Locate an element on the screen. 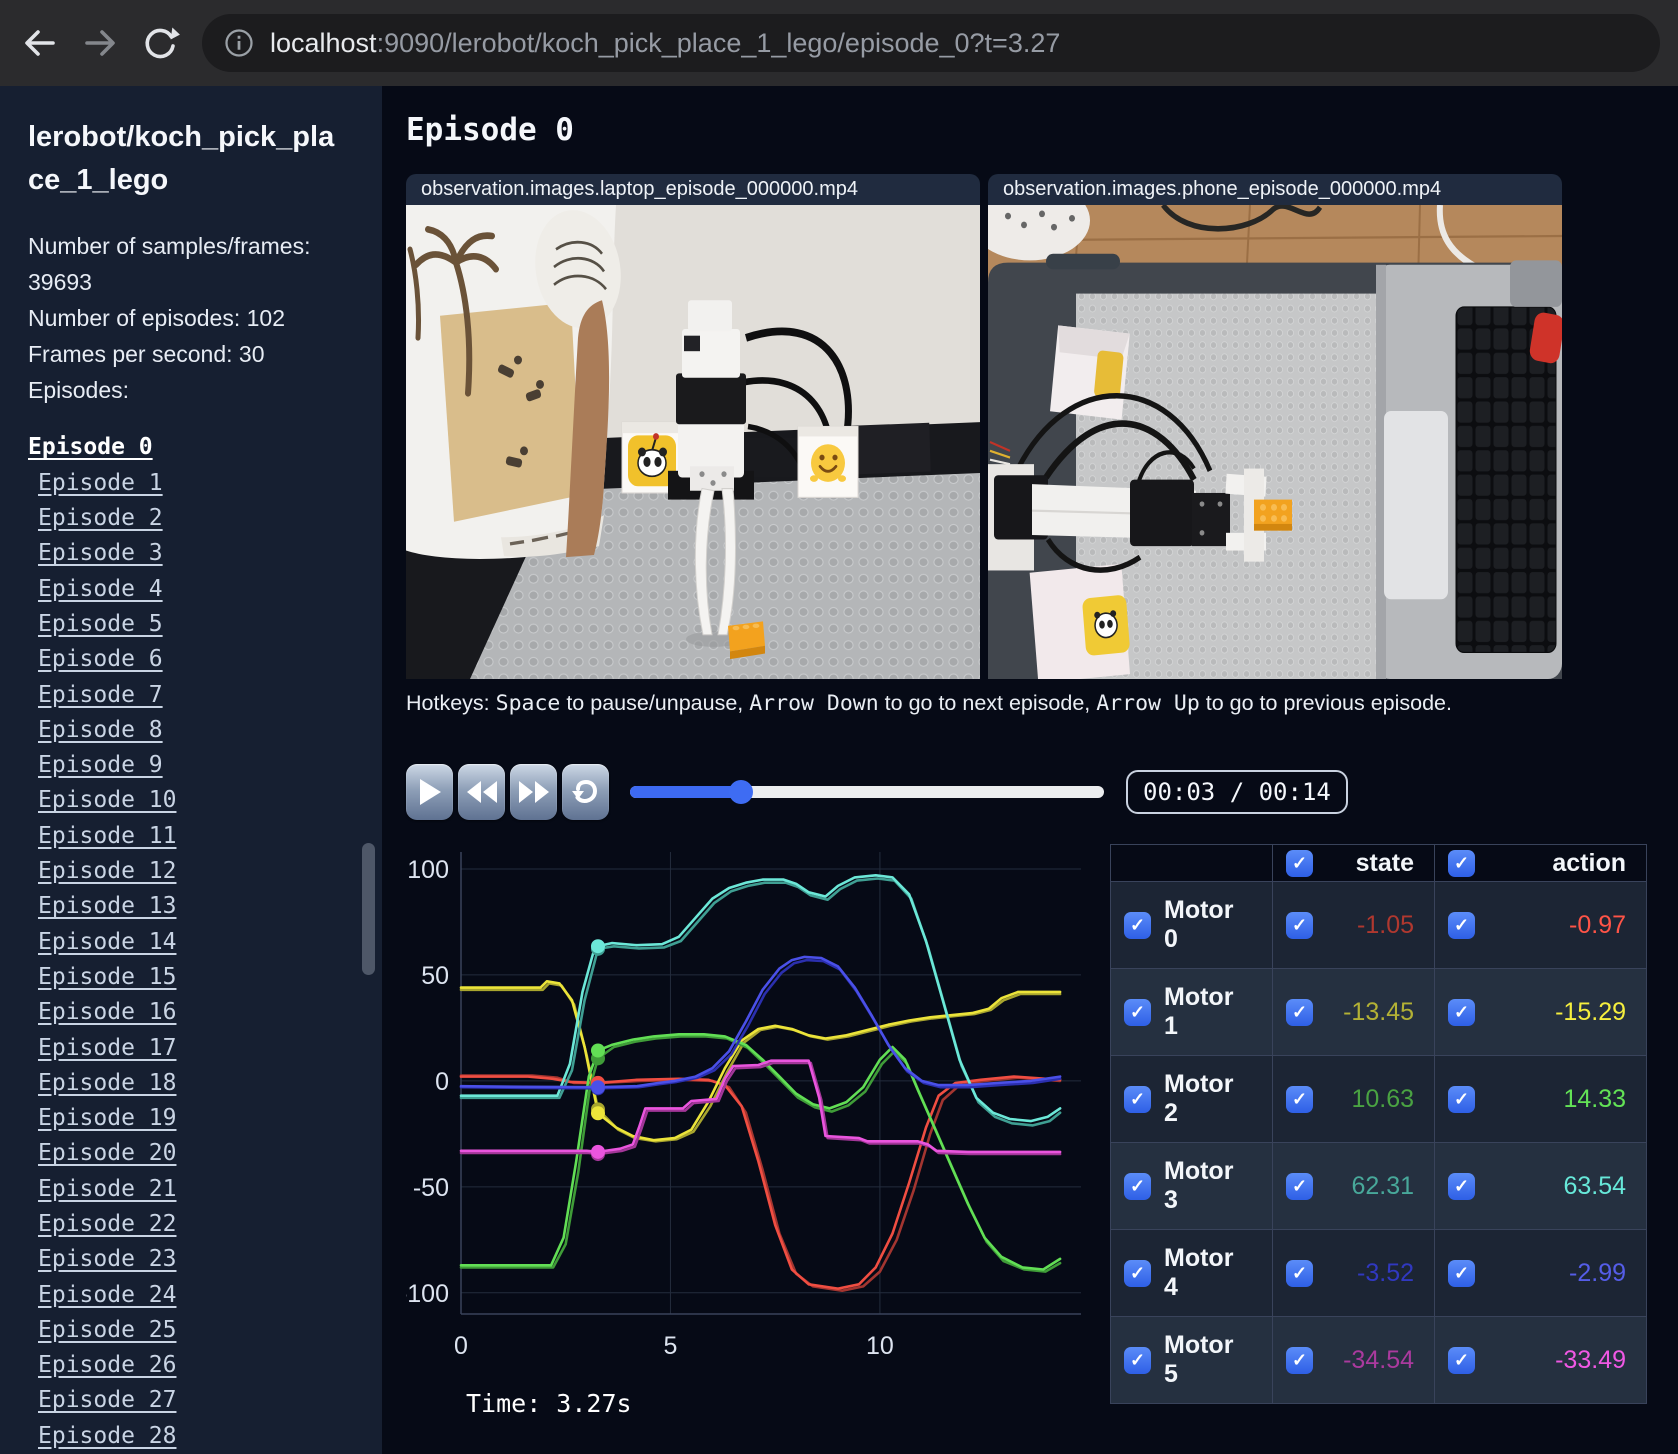 The image size is (1678, 1454). y-tick-label: 100 is located at coordinates (428, 870).